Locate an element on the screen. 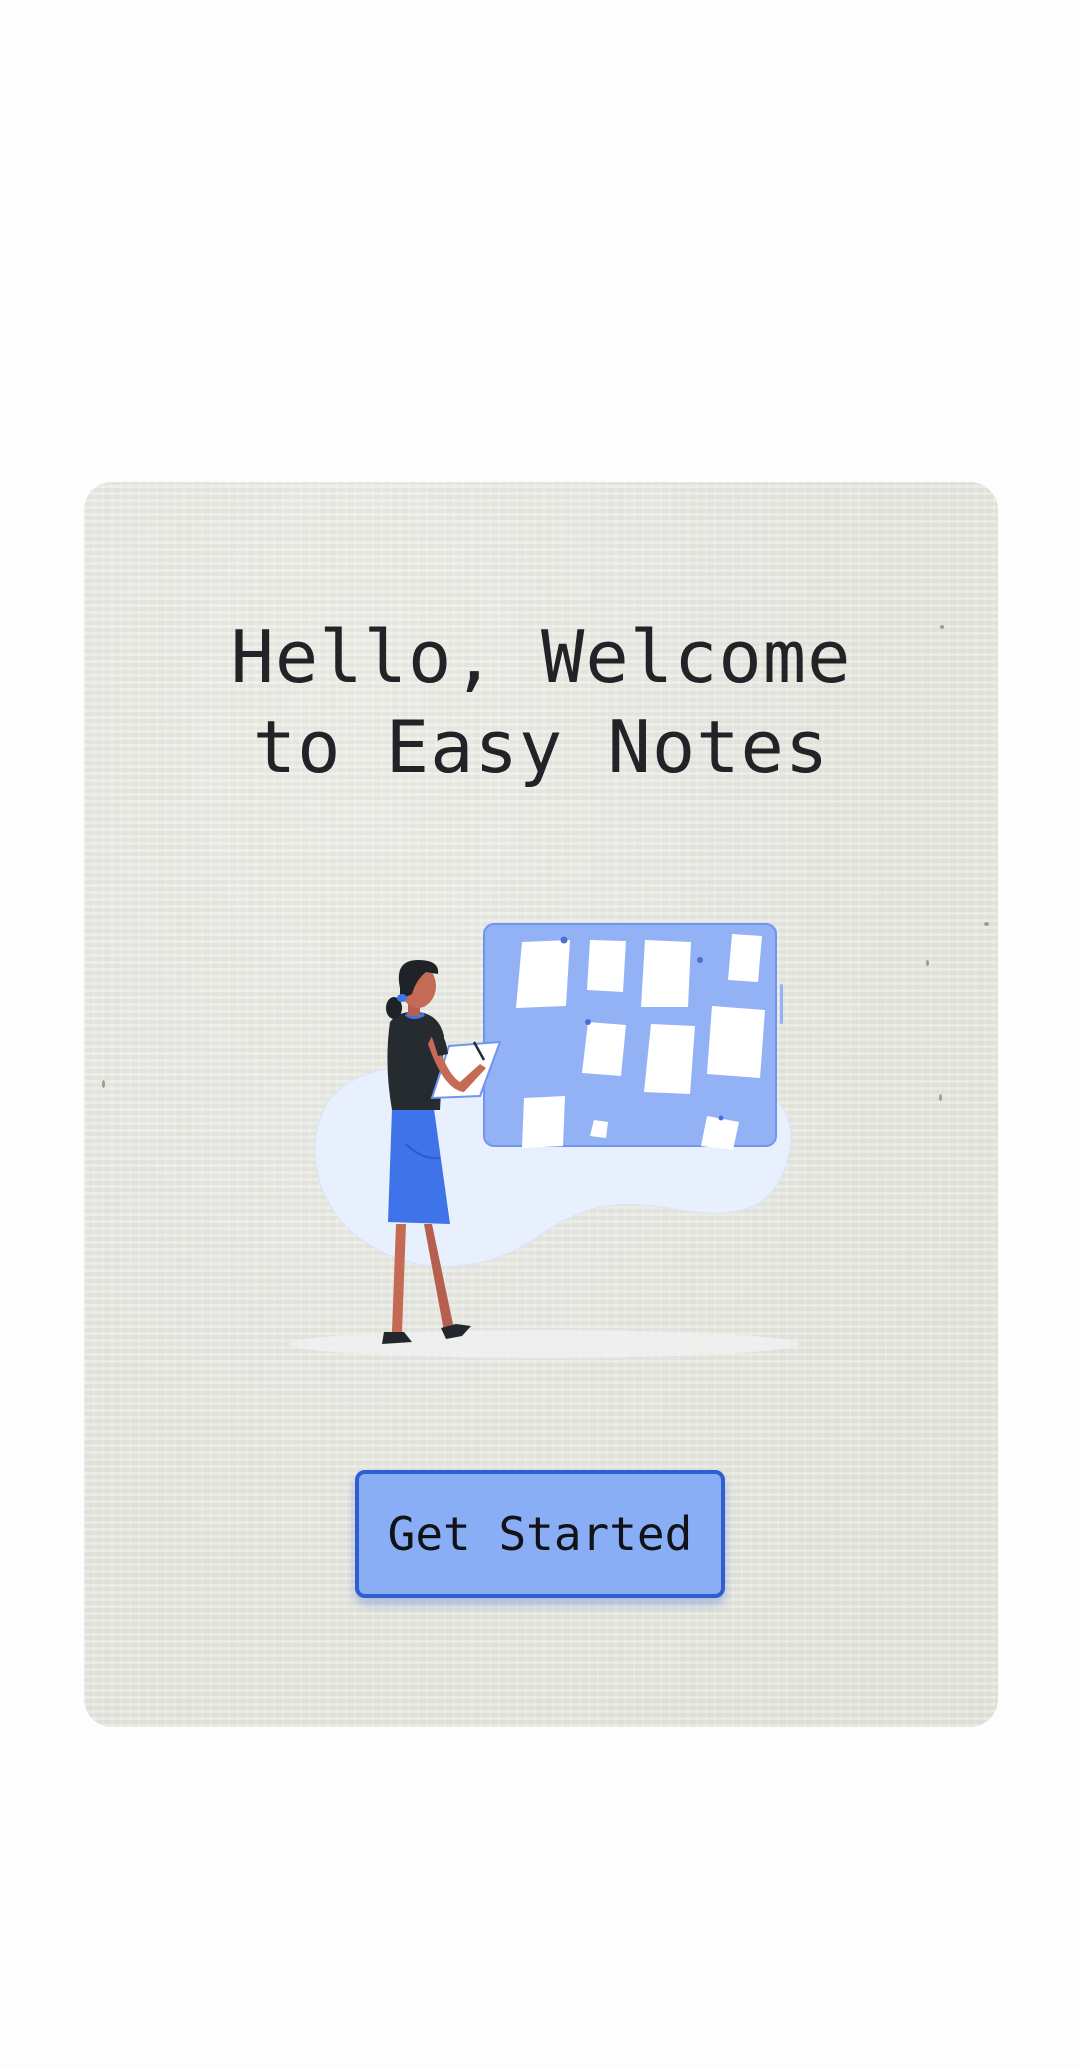 The height and width of the screenshot is (2067, 1080). notes-board-illustration-icon is located at coordinates (544, 1140).